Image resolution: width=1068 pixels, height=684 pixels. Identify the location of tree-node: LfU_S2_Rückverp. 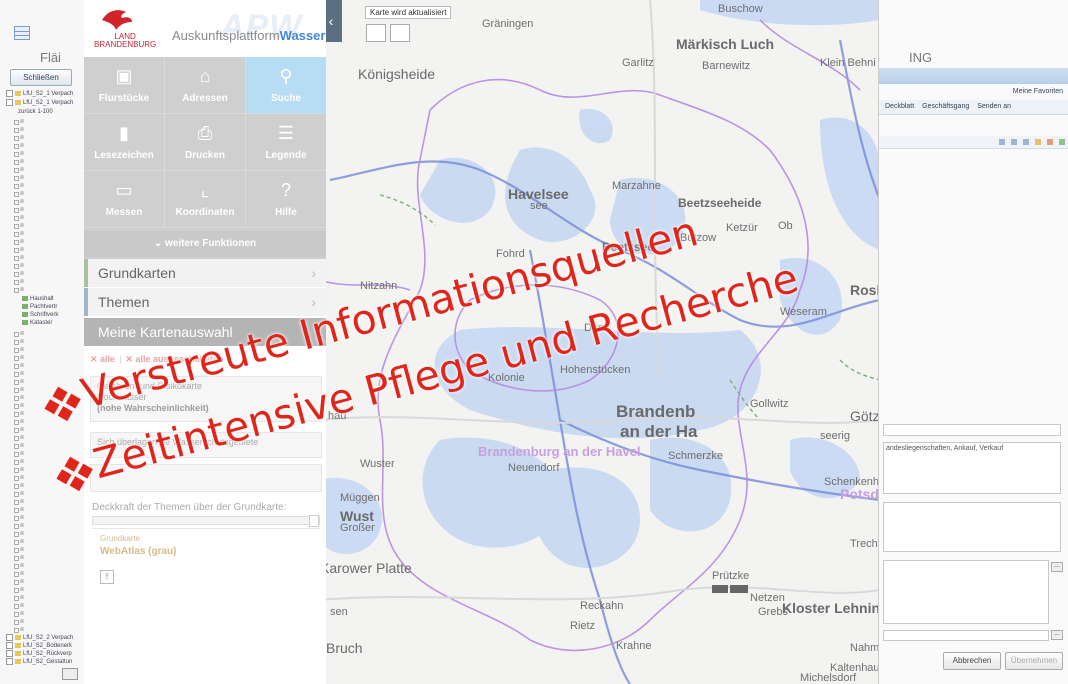
(39, 654).